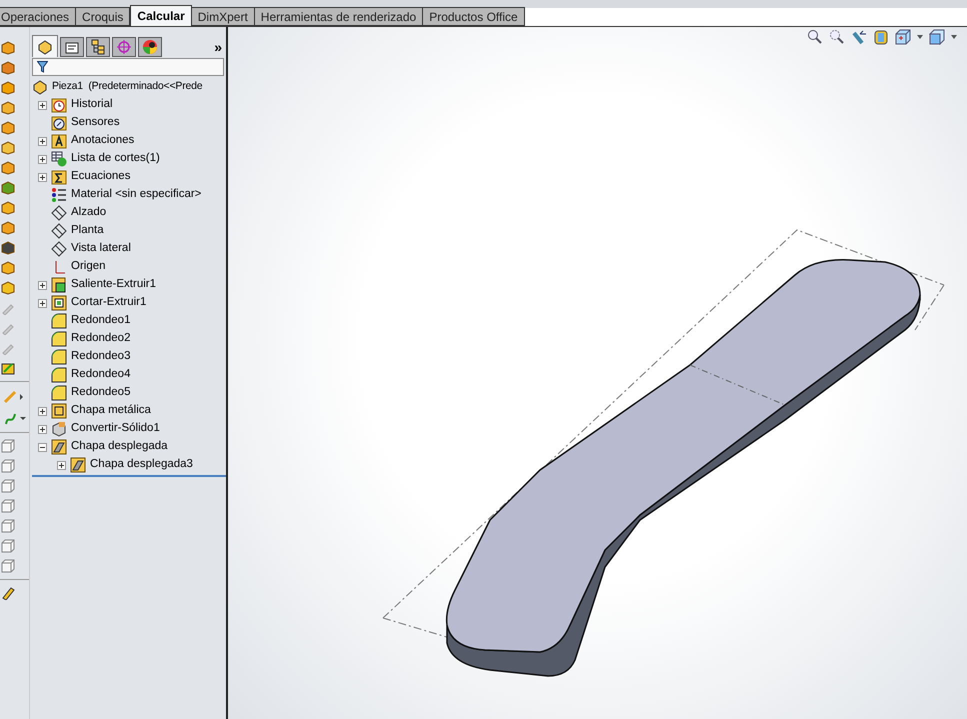 The width and height of the screenshot is (967, 719). Describe the element at coordinates (128, 67) in the screenshot. I see `filter-field` at that location.